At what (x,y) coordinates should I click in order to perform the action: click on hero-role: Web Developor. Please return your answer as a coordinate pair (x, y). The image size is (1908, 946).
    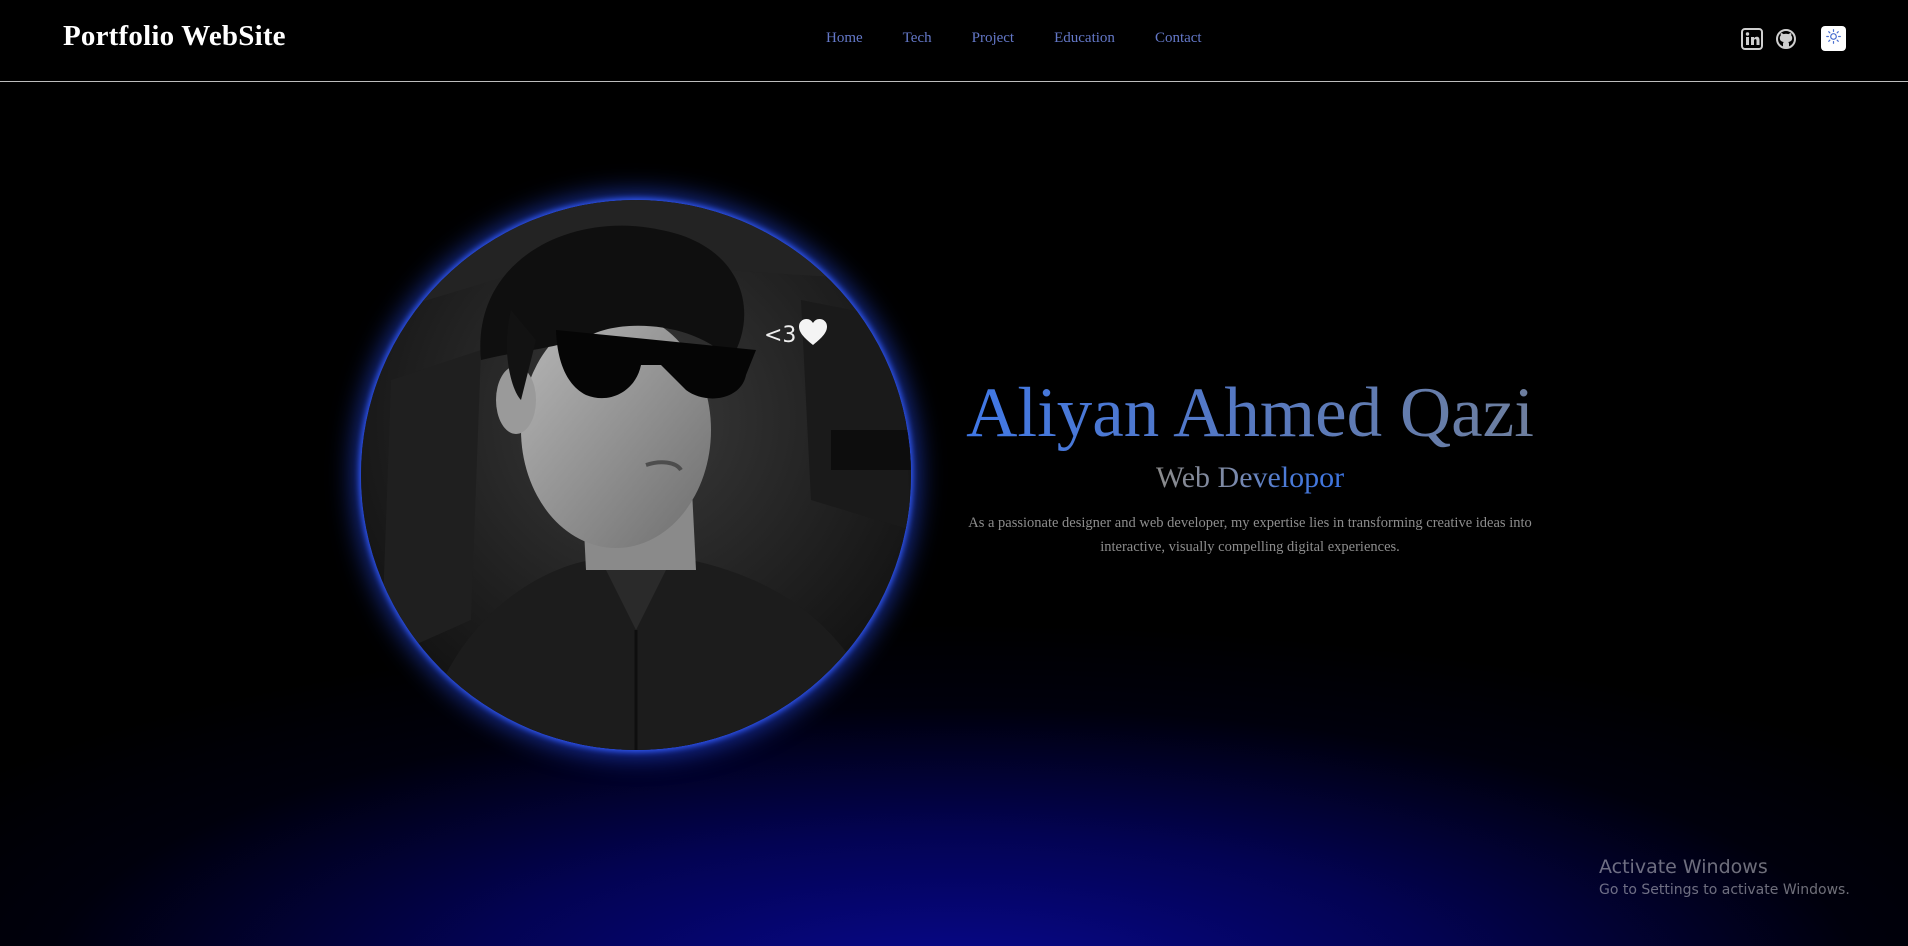
    Looking at the image, I should click on (1250, 477).